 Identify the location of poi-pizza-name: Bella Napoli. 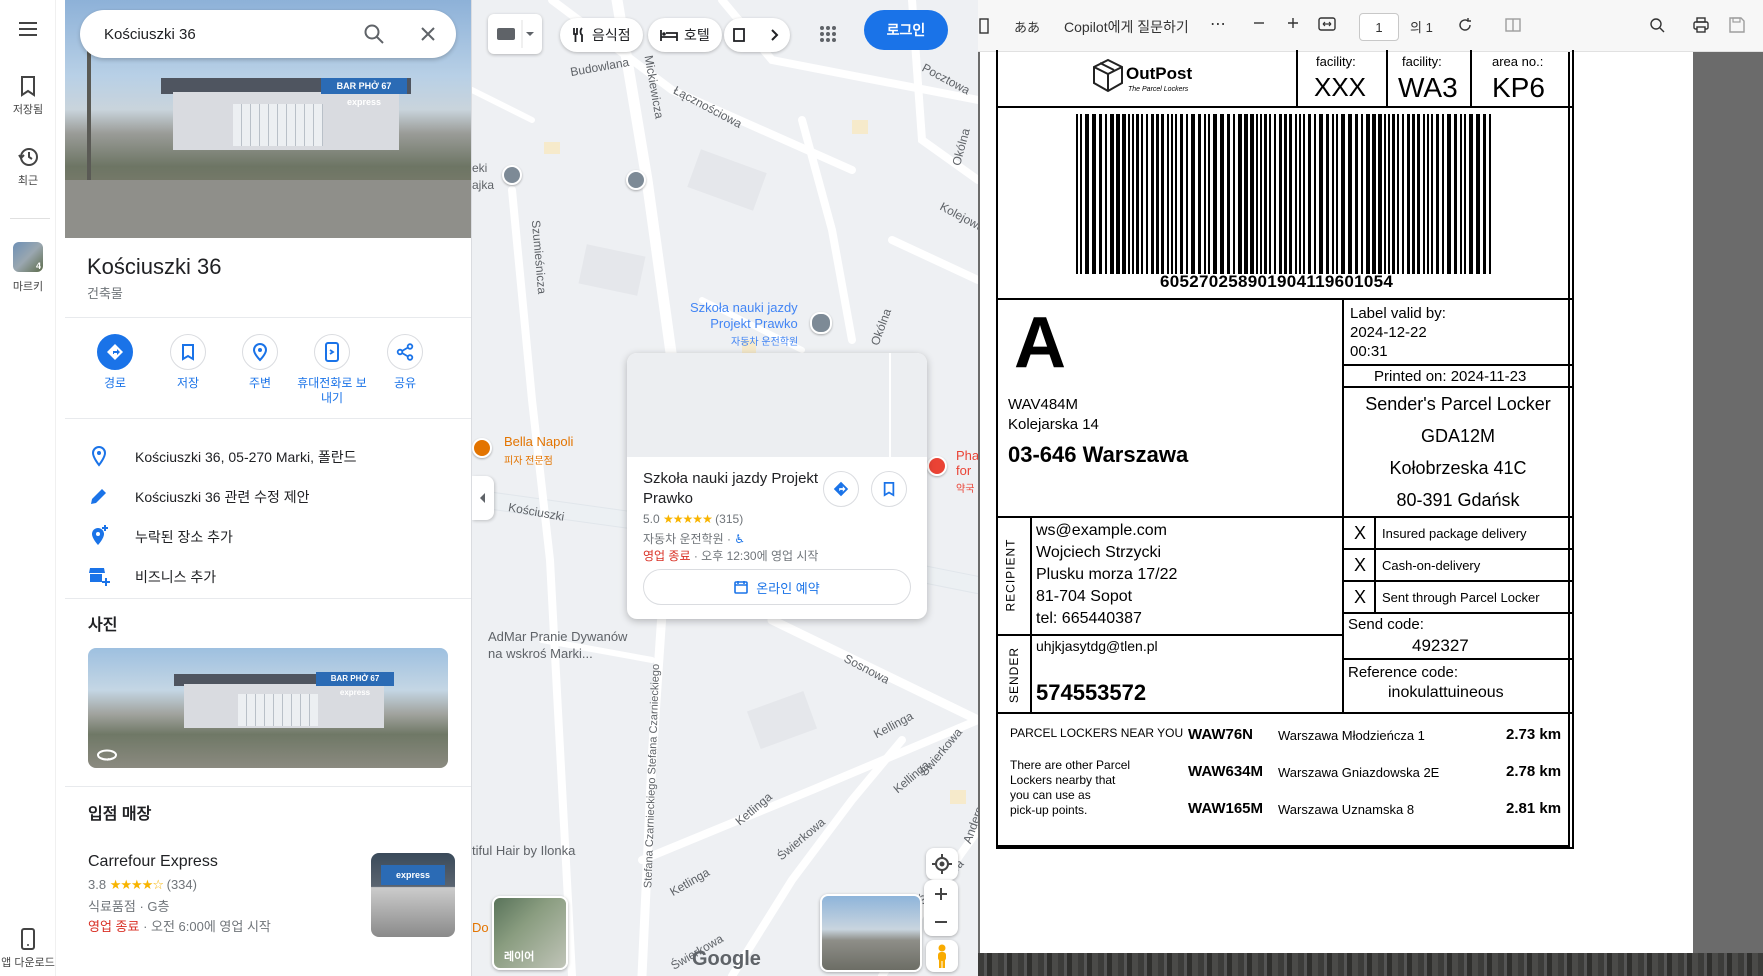
(538, 441).